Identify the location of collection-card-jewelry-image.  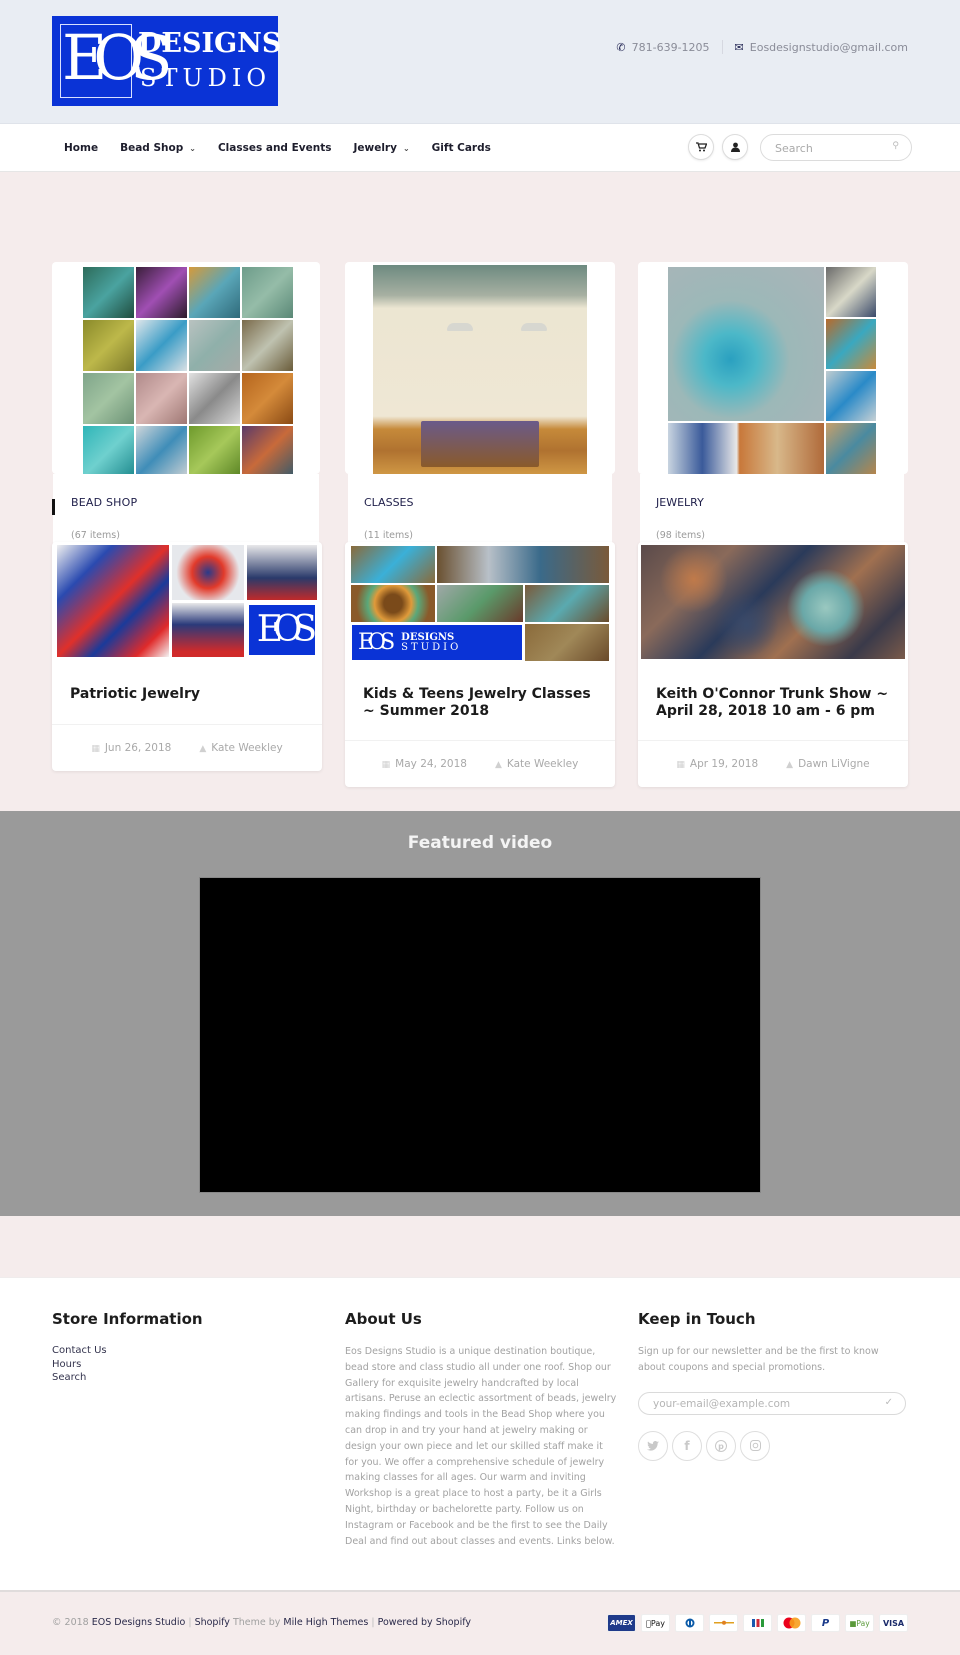
(773, 368).